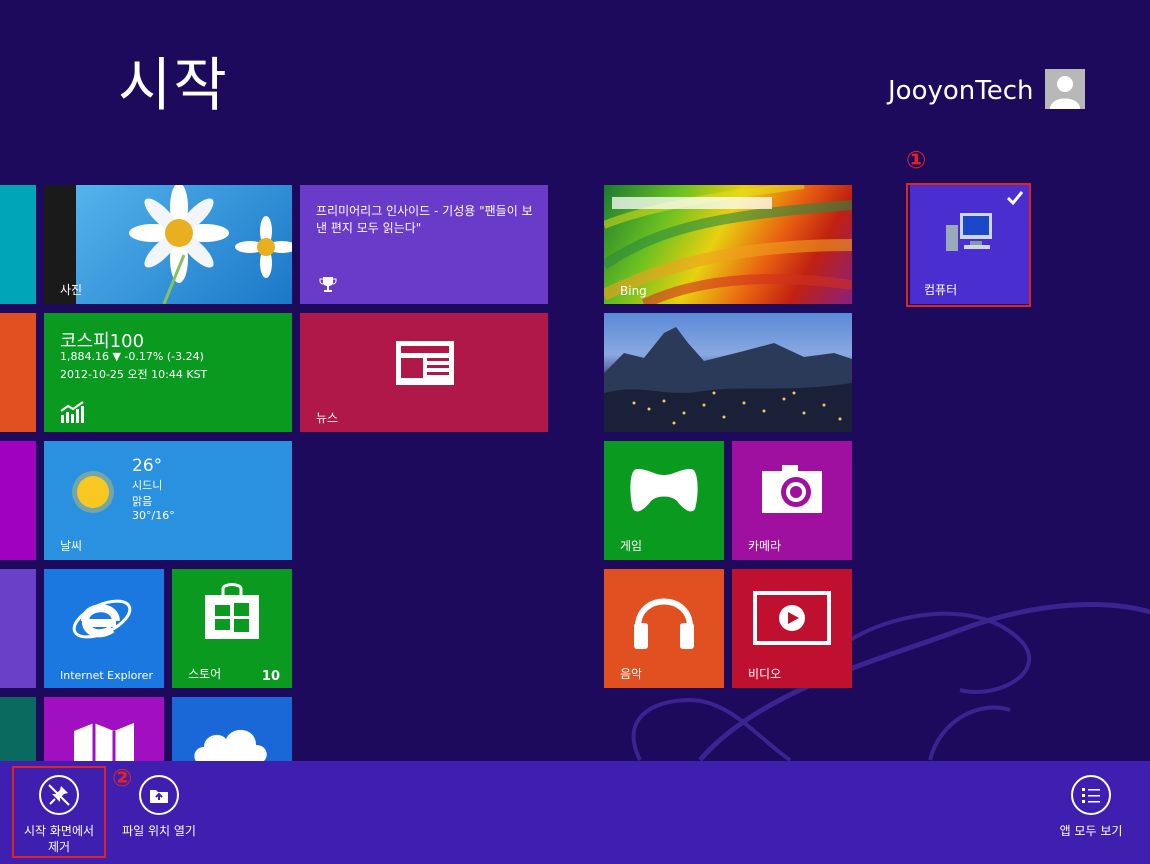 The width and height of the screenshot is (1150, 864). Describe the element at coordinates (159, 795) in the screenshot. I see `folder-icon` at that location.